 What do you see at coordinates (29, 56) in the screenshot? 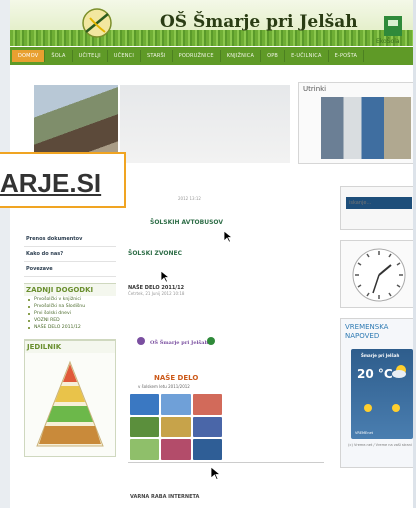
I see `nav-home: DOMOV` at bounding box center [29, 56].